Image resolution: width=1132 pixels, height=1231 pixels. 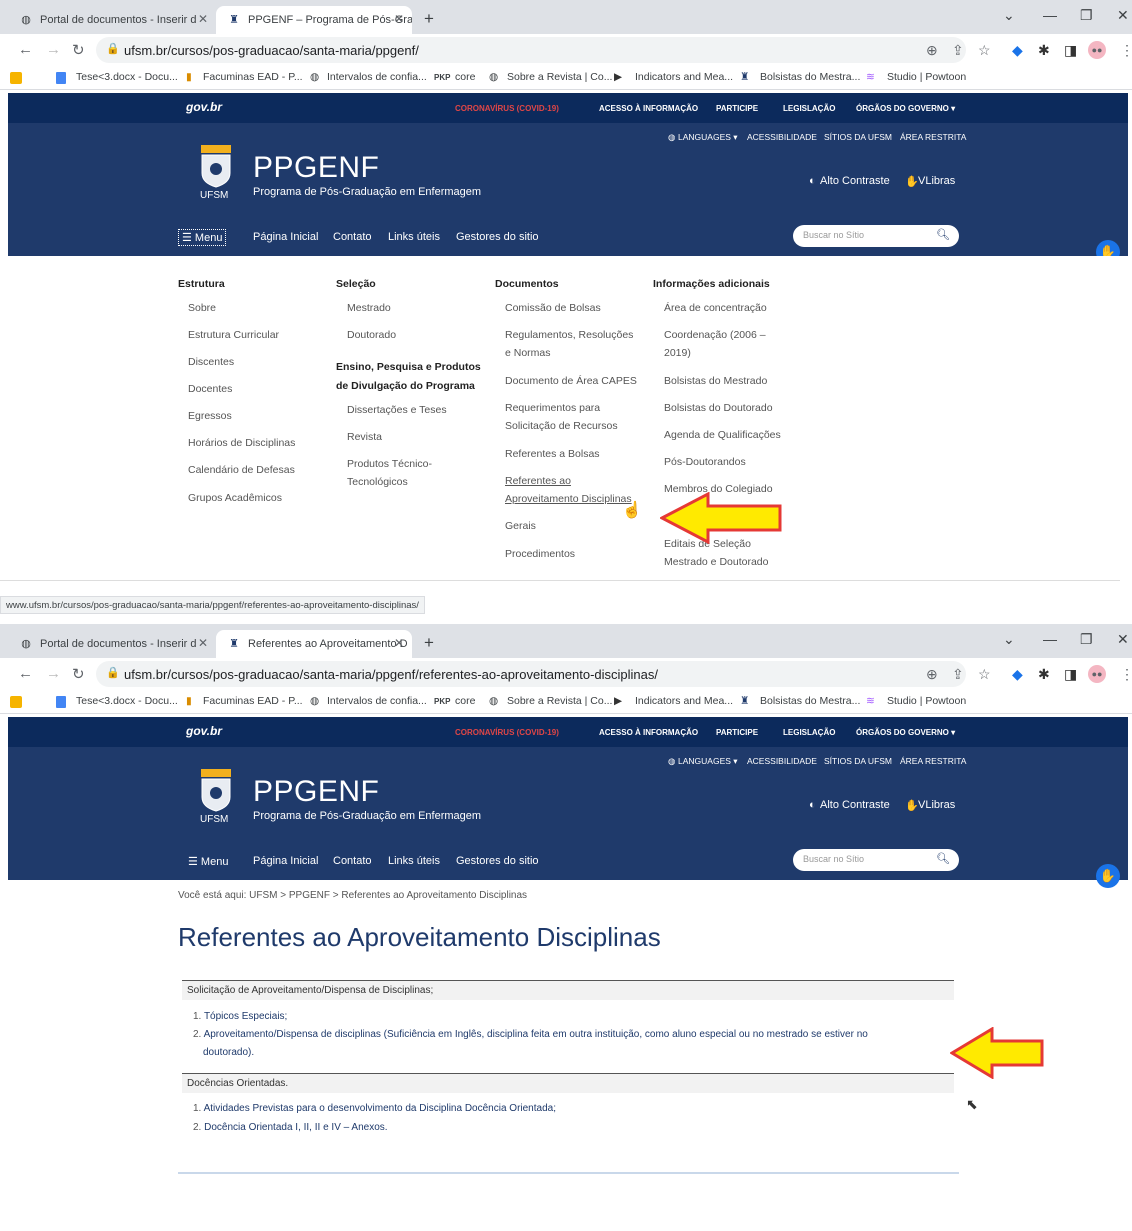 I want to click on nav-contato: Contato, so click(x=352, y=237).